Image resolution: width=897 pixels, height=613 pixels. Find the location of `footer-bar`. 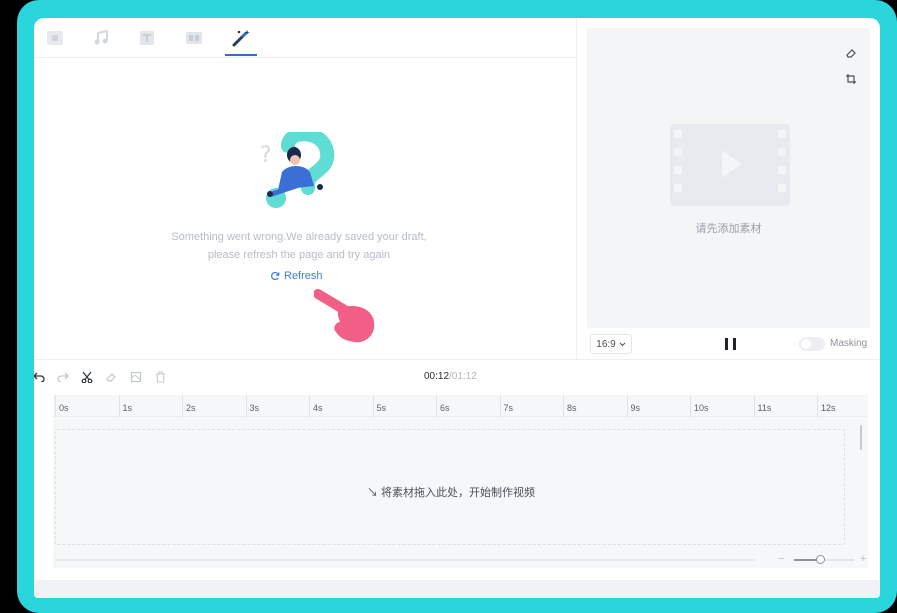

footer-bar is located at coordinates (457, 589).